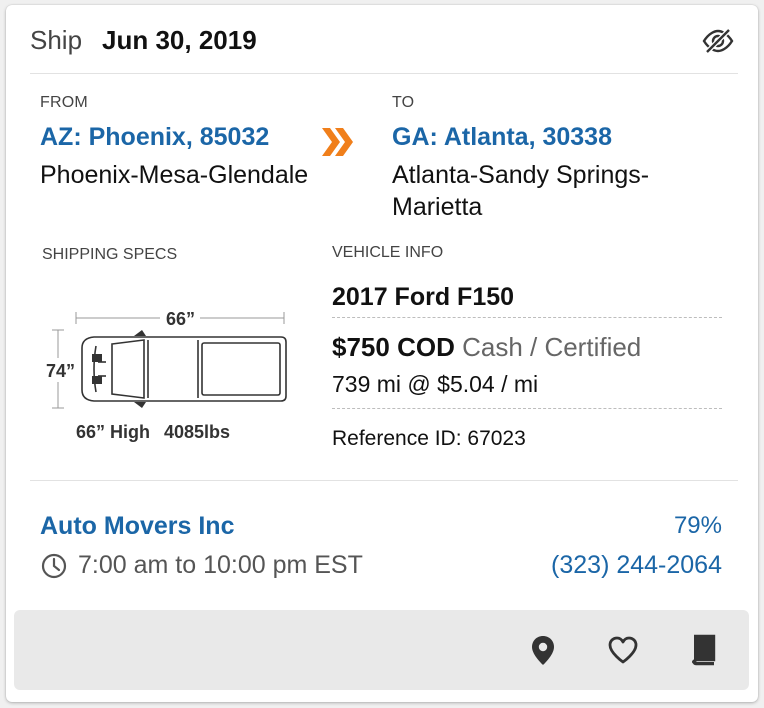  What do you see at coordinates (160, 432) in the screenshot?
I see `specs-summary: 66” High 4085lbs` at bounding box center [160, 432].